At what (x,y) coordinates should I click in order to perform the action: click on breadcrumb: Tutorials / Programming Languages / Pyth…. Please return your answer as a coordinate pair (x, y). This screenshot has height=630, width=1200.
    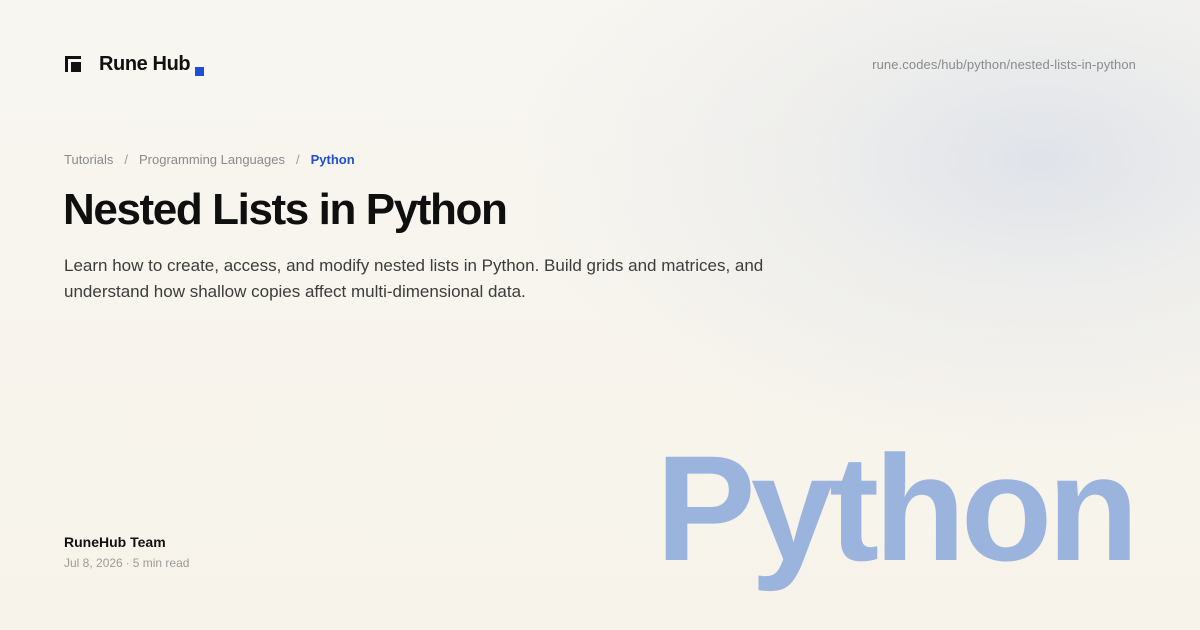
    Looking at the image, I should click on (209, 159).